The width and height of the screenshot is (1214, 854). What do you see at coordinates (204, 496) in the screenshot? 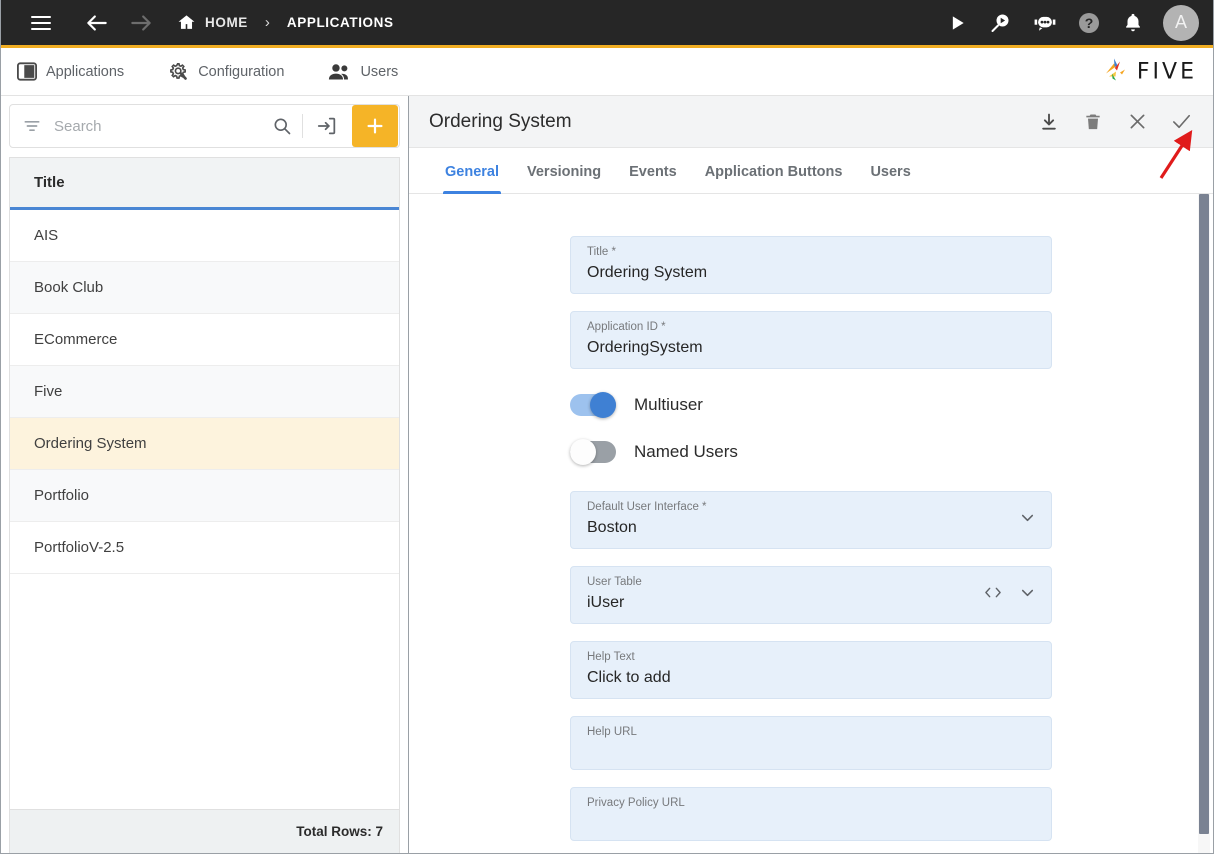
I see `list-item: Portfolio` at bounding box center [204, 496].